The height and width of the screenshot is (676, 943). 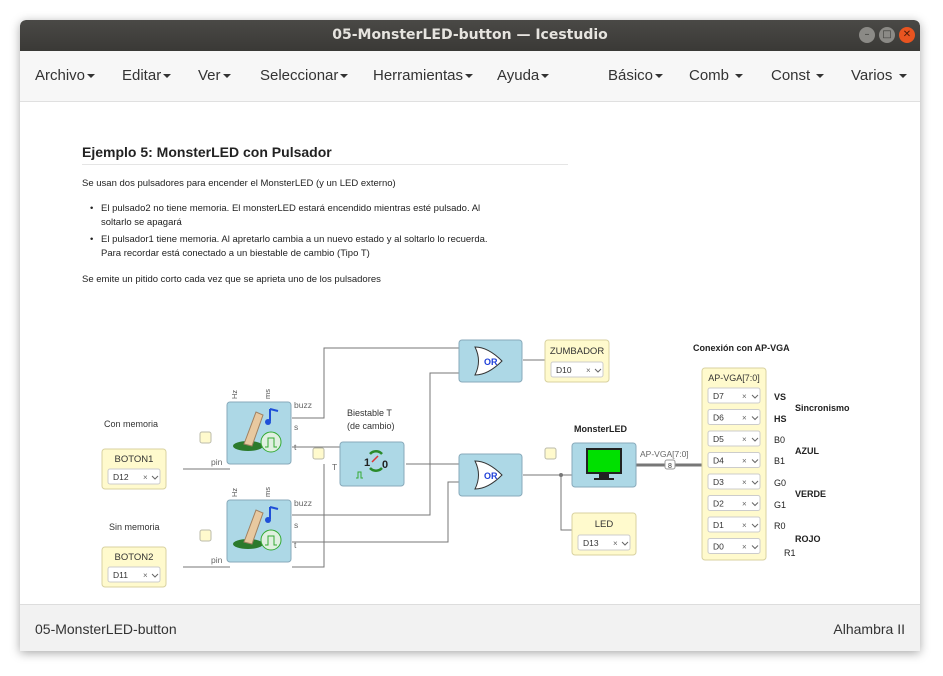 I want to click on input-name: BOTON1, so click(x=134, y=459).